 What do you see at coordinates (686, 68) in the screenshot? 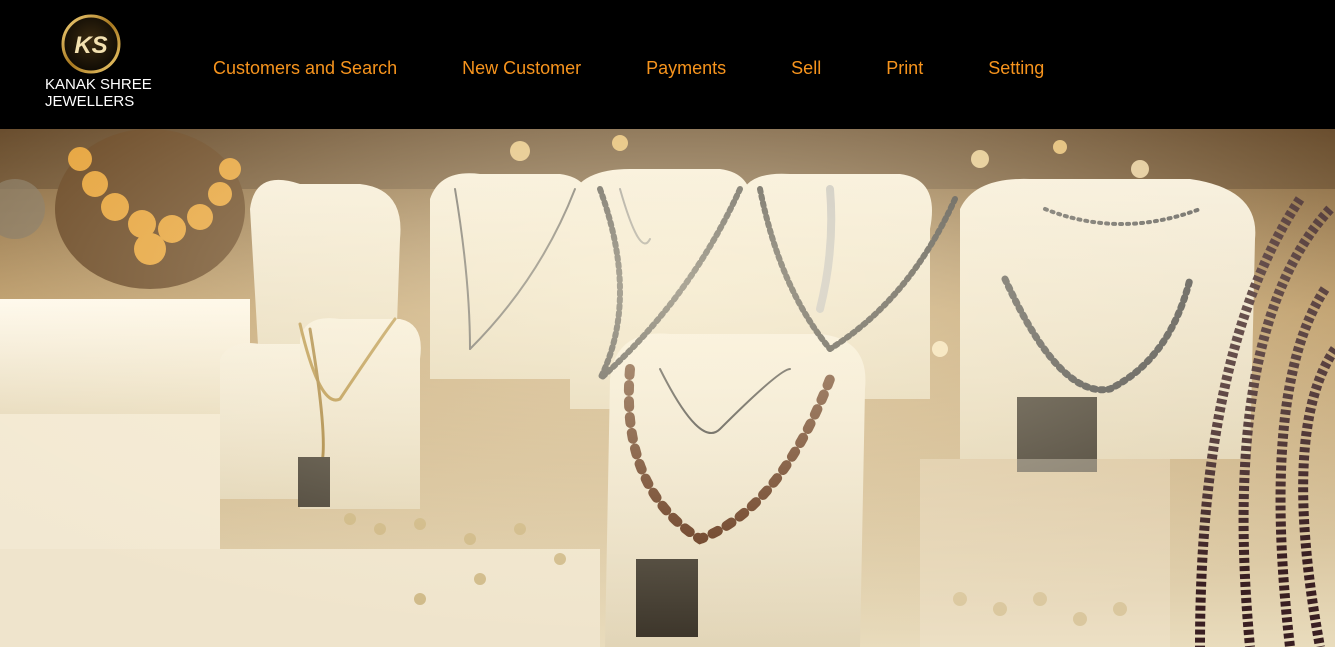
I see `nav-payments: Payments` at bounding box center [686, 68].